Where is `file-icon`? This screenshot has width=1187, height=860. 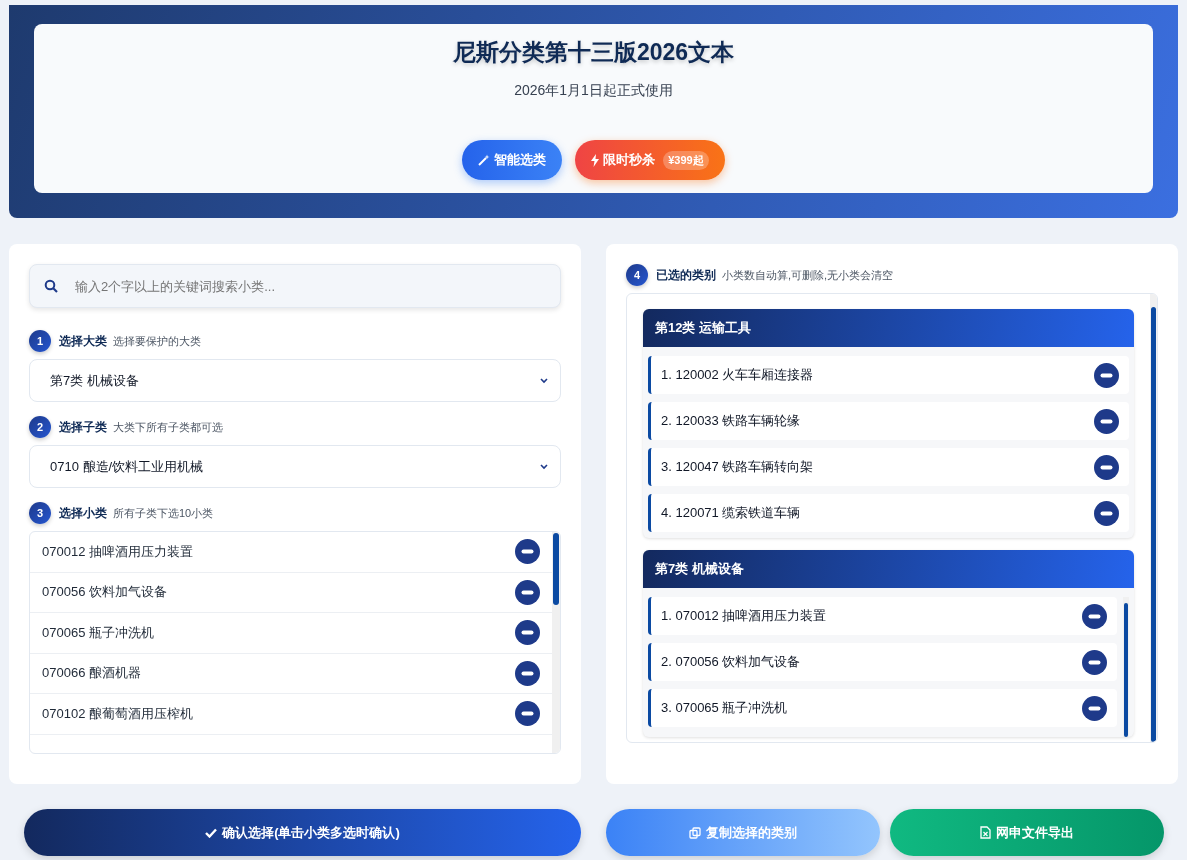
file-icon is located at coordinates (985, 832).